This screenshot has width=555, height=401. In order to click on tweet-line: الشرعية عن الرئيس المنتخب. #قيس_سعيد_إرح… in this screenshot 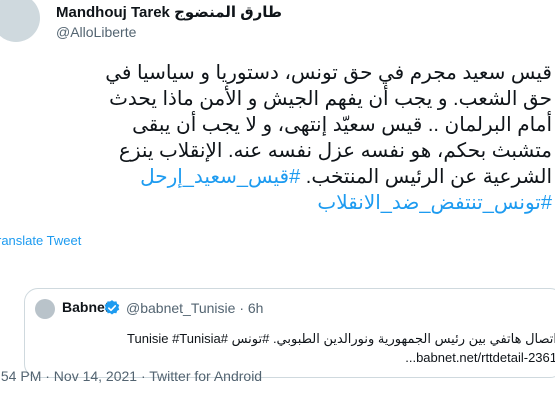, I will do `click(279, 177)`.